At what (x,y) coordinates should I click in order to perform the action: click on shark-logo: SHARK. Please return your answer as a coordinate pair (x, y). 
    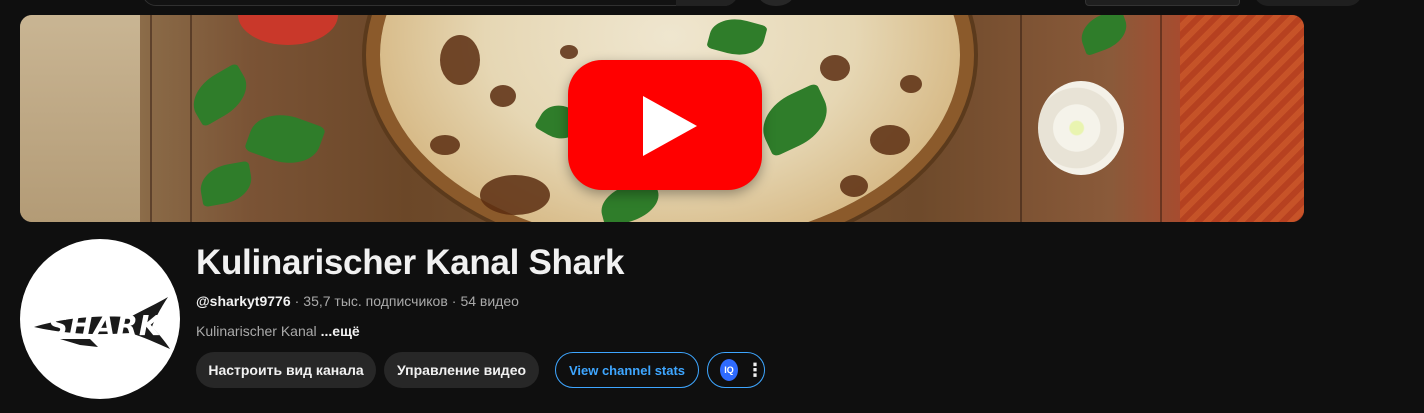
    Looking at the image, I should click on (102, 323).